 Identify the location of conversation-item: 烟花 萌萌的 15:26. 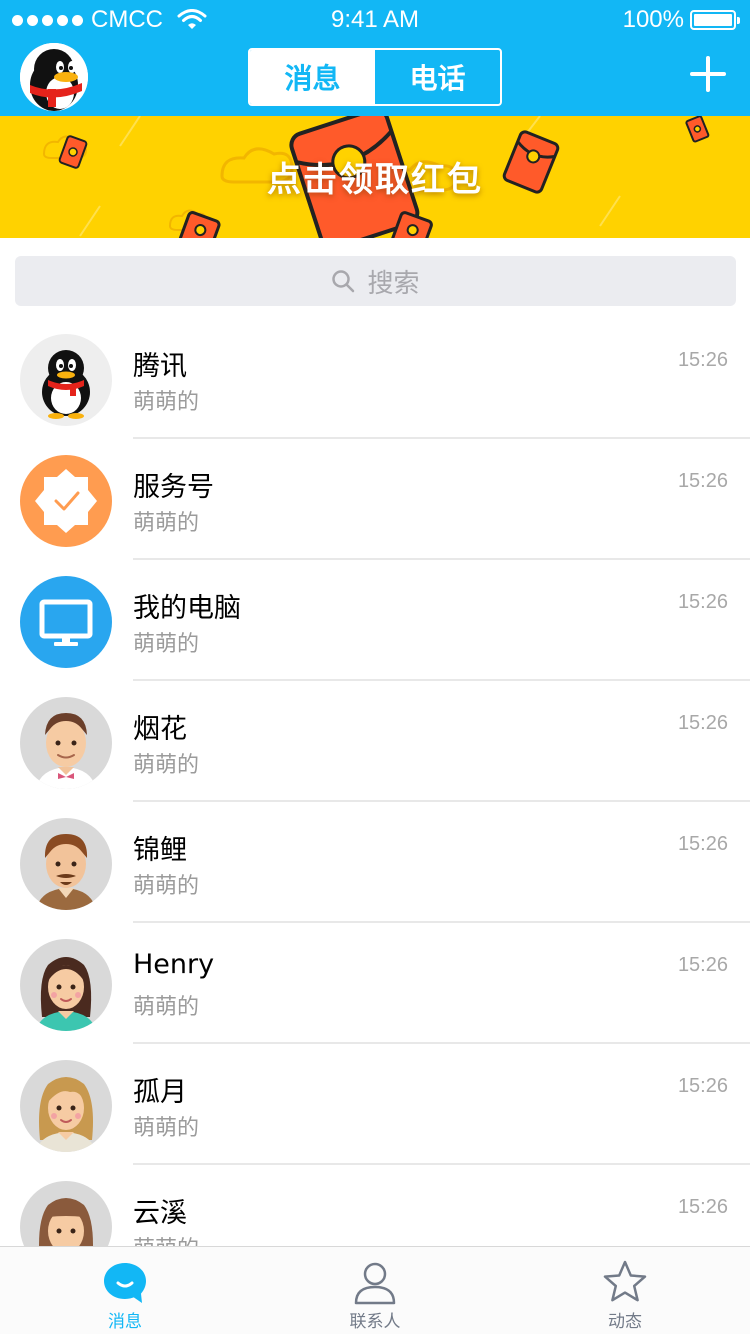
(375, 741).